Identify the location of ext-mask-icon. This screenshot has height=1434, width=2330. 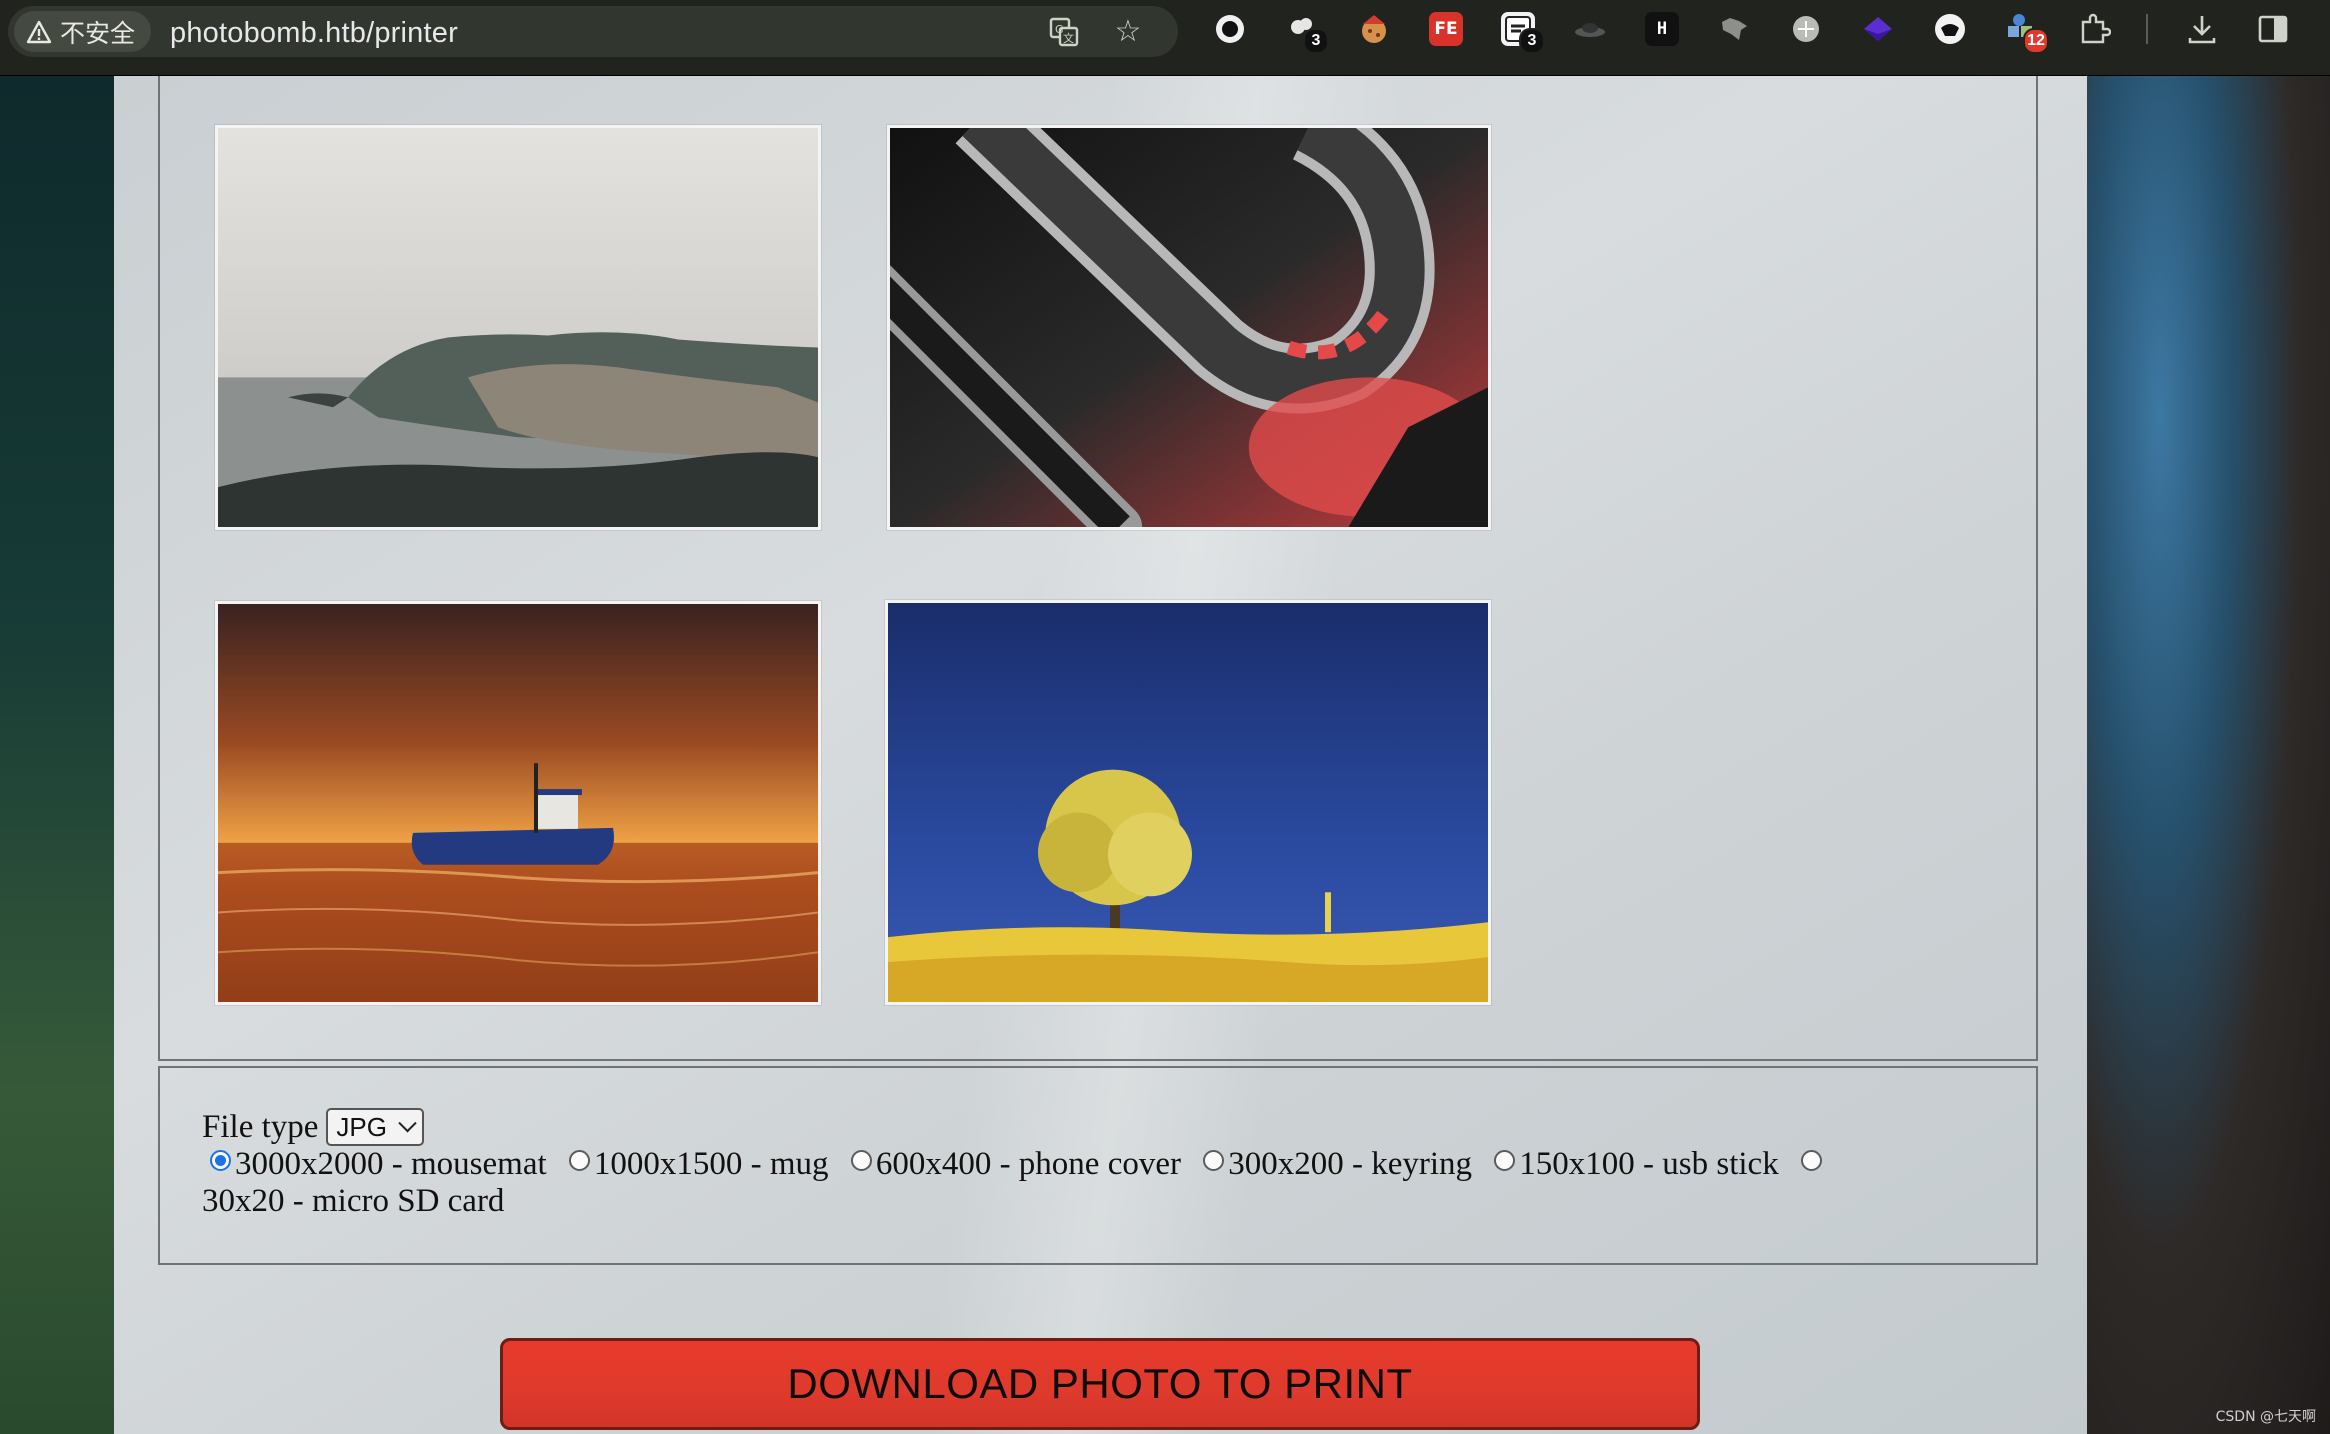
(1950, 29).